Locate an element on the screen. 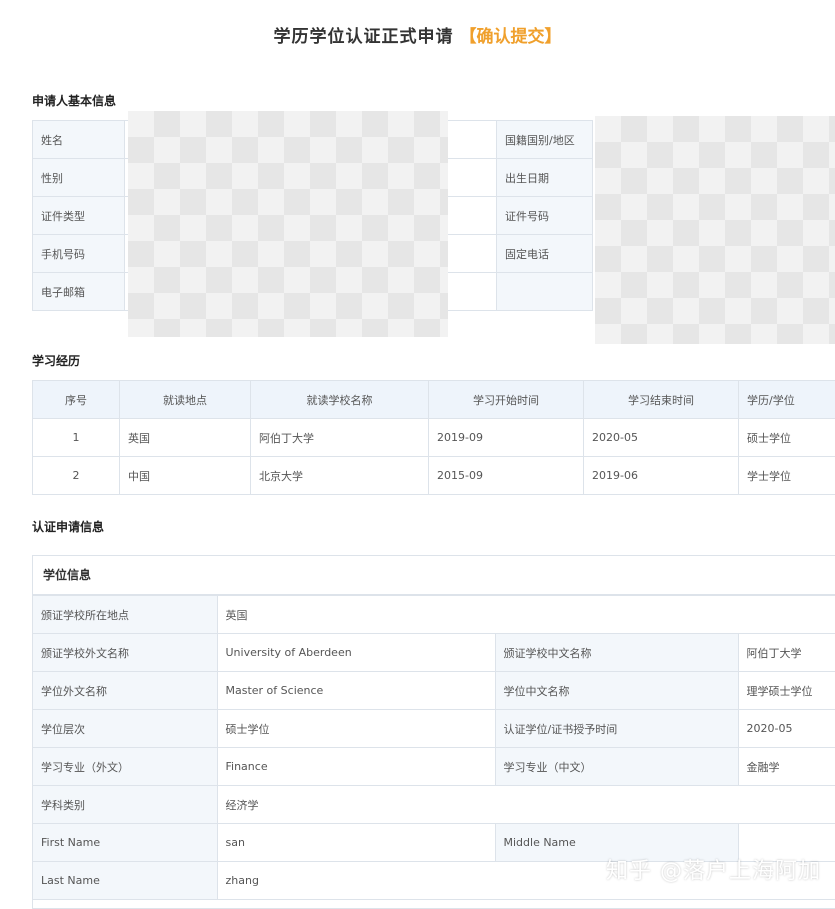 The width and height of the screenshot is (835, 909). label-school-location: 颁证学校所在地点 is located at coordinates (125, 615).